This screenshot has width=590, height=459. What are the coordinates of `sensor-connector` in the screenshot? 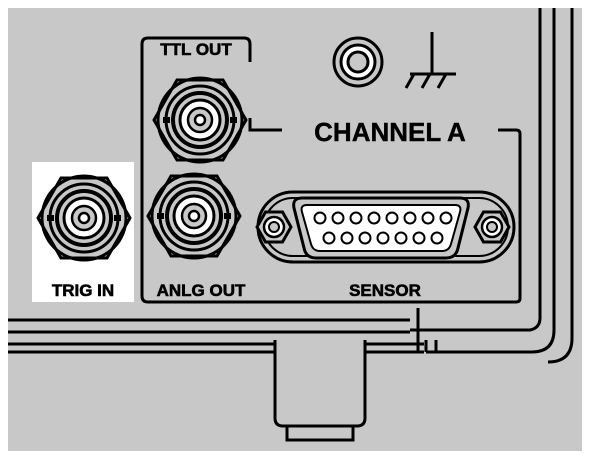 It's located at (385, 227).